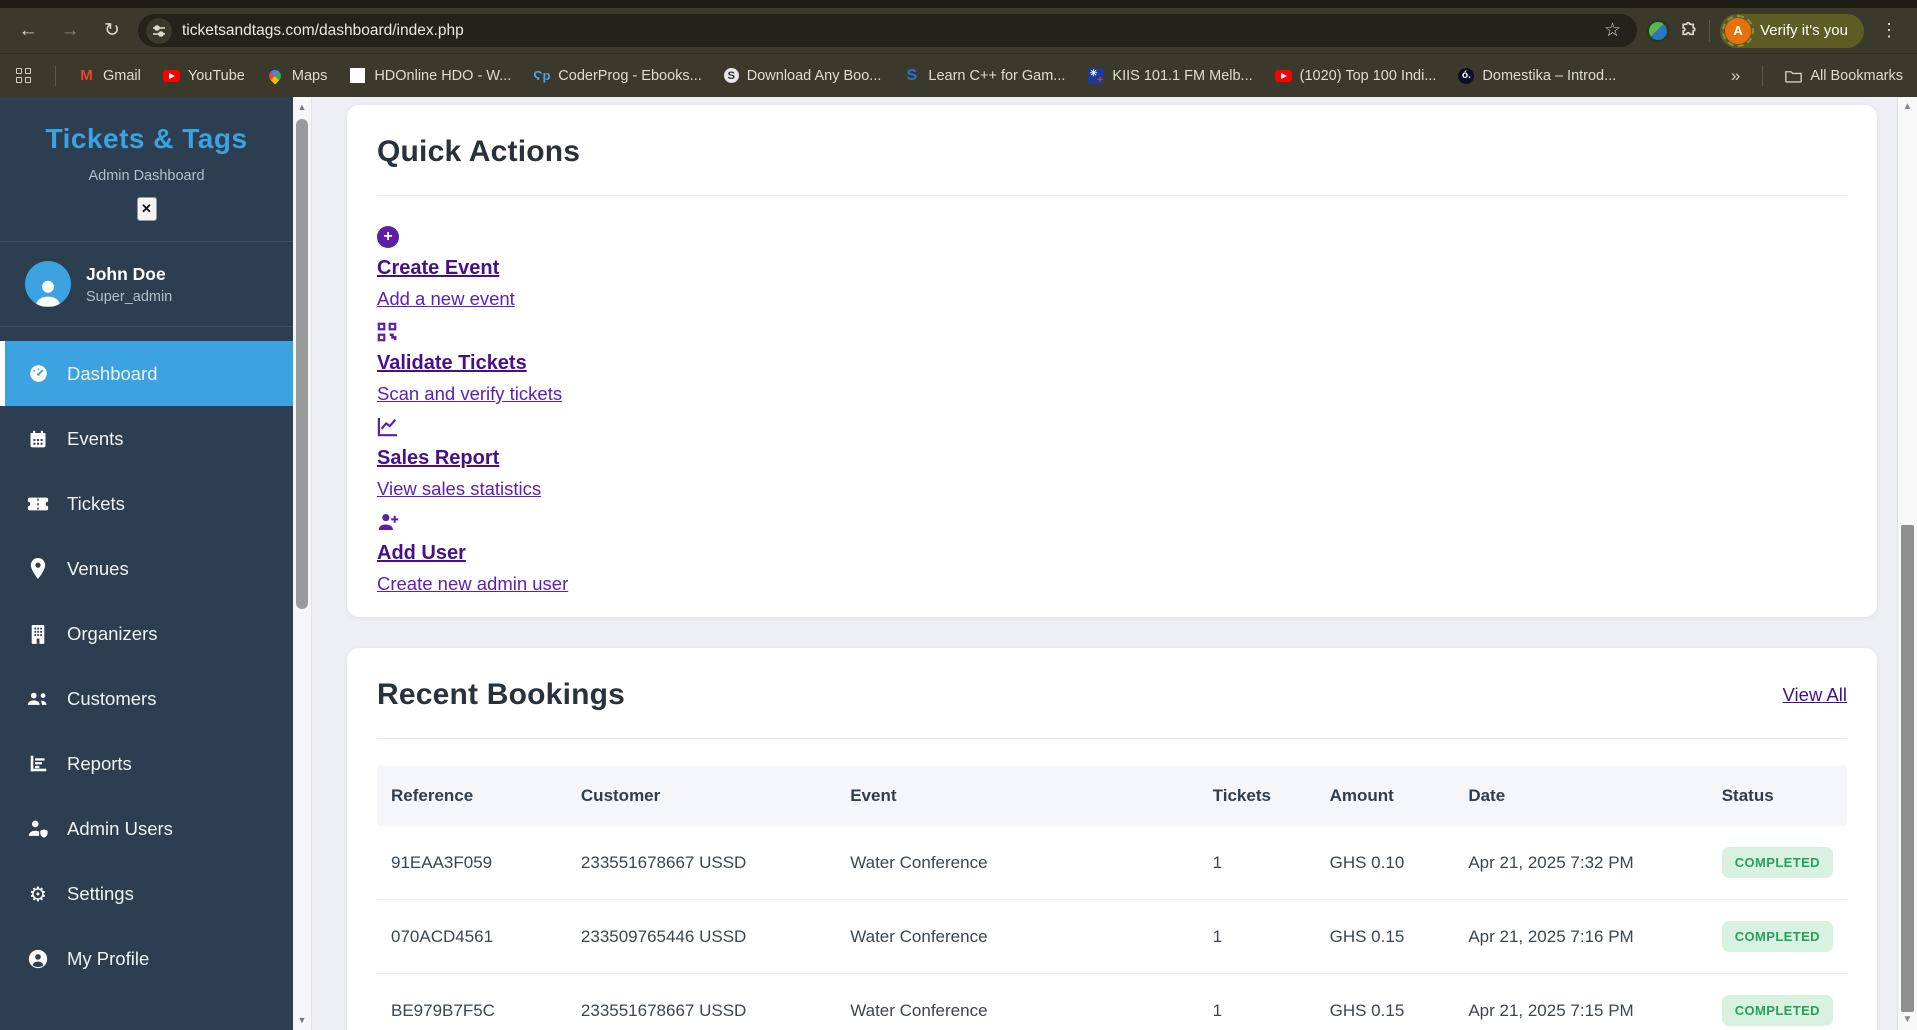 This screenshot has height=1030, width=1917. Describe the element at coordinates (86, 75) in the screenshot. I see `gmail-icon: M` at that location.